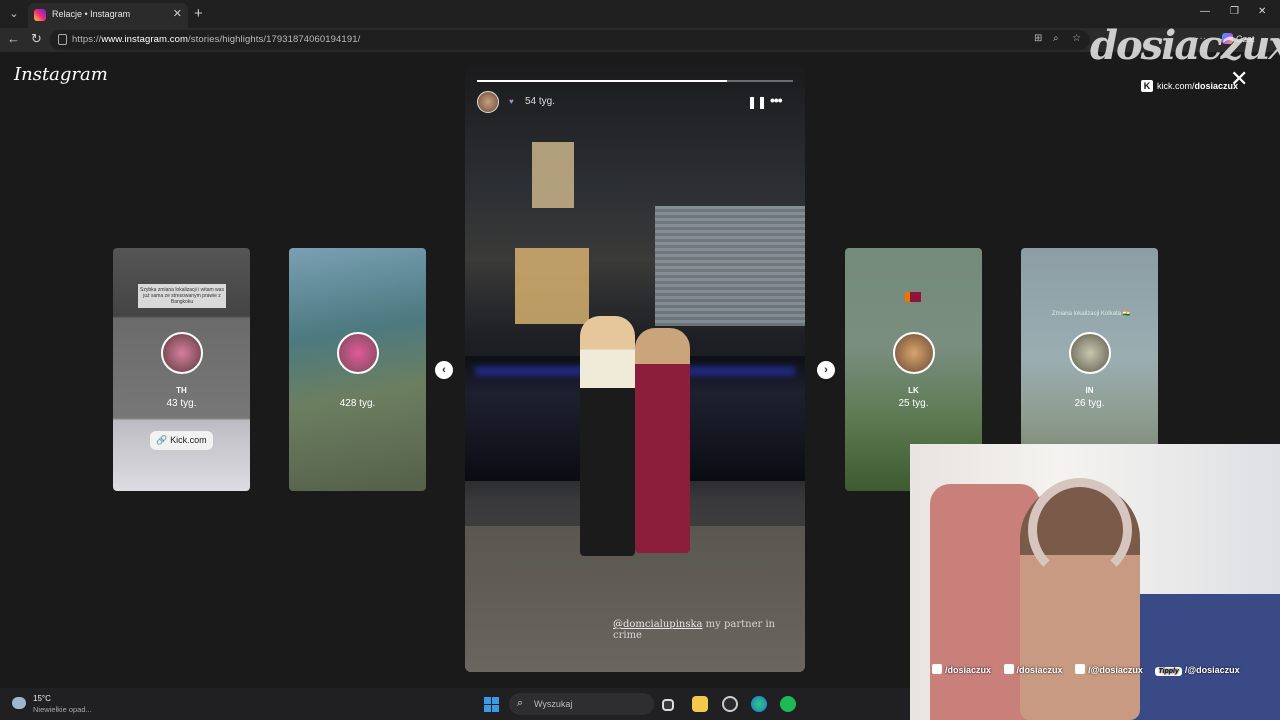 Image resolution: width=1280 pixels, height=720 pixels. Describe the element at coordinates (40, 15) in the screenshot. I see `instagram-favicon` at that location.